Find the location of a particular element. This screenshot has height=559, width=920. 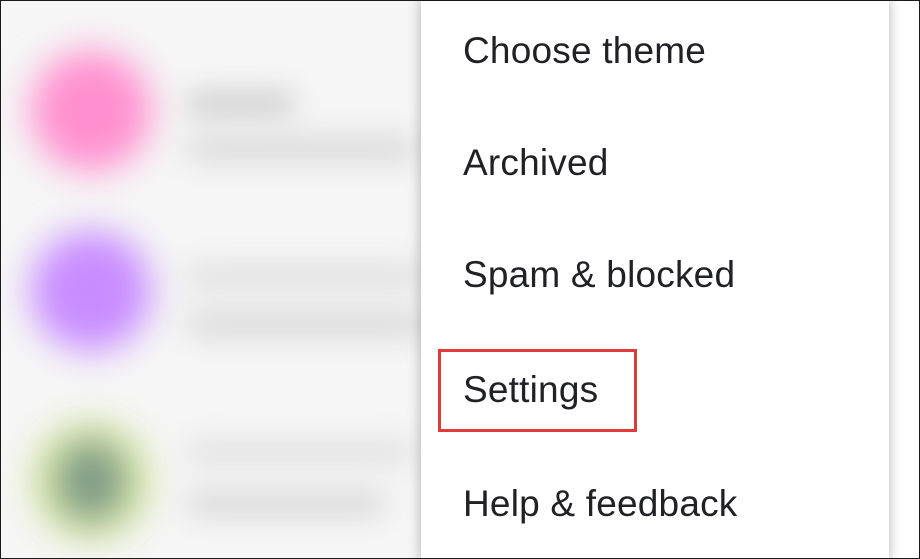

menu-item-label: Archived is located at coordinates (536, 162).